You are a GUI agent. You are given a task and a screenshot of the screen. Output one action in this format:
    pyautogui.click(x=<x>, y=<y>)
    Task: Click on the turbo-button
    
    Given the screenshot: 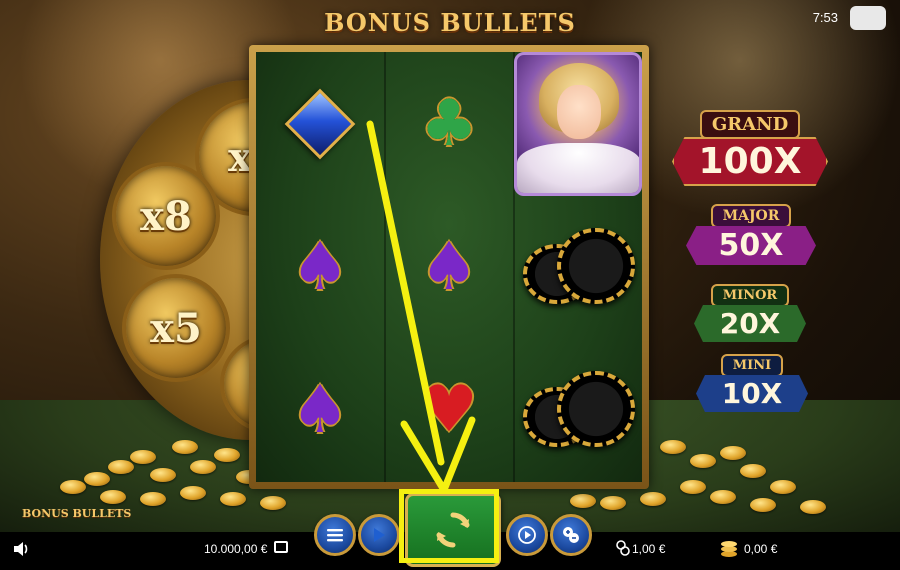 What is the action you would take?
    pyautogui.click(x=527, y=535)
    